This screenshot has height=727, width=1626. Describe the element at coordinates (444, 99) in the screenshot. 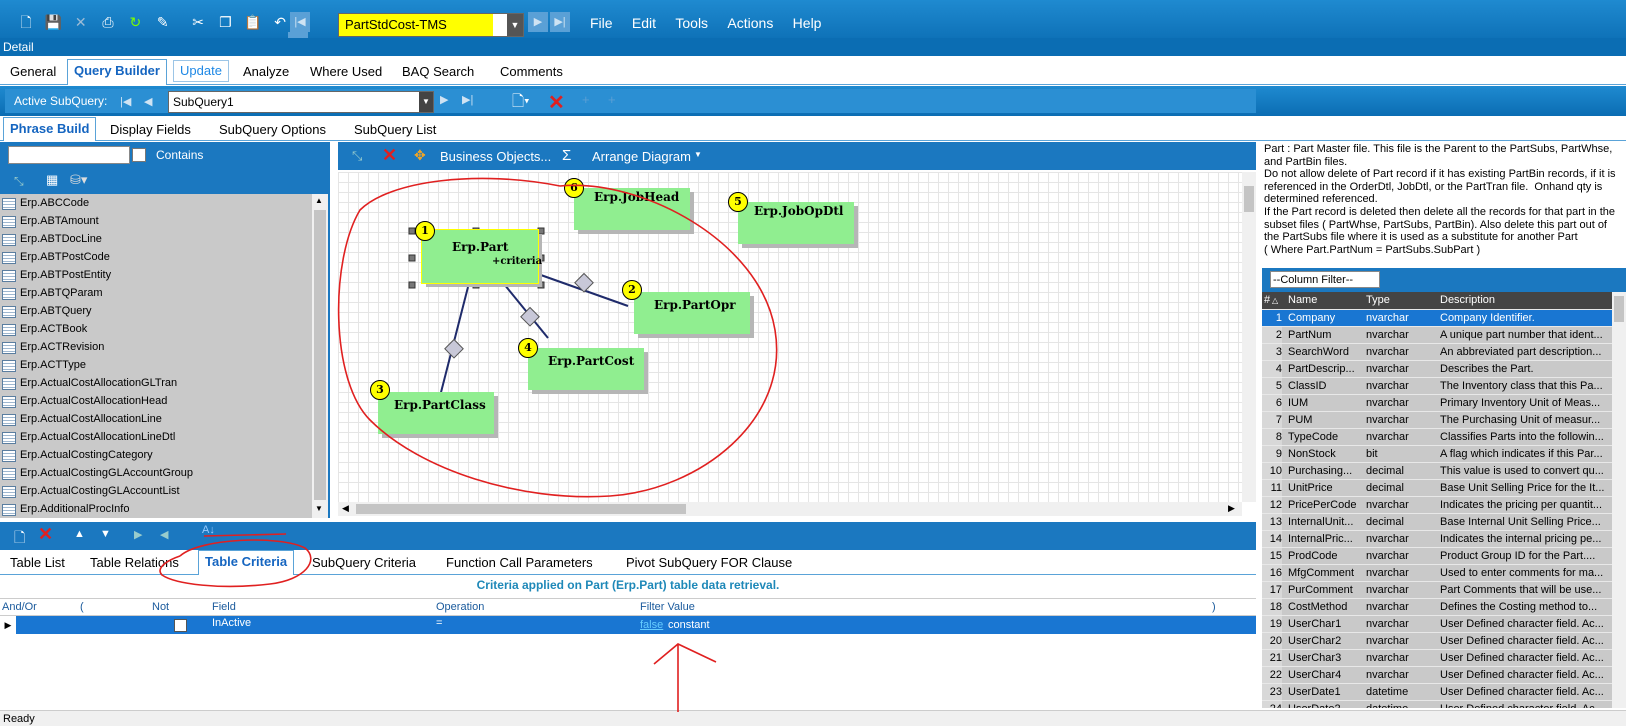

I see `next-subquery-icon: ▶` at that location.